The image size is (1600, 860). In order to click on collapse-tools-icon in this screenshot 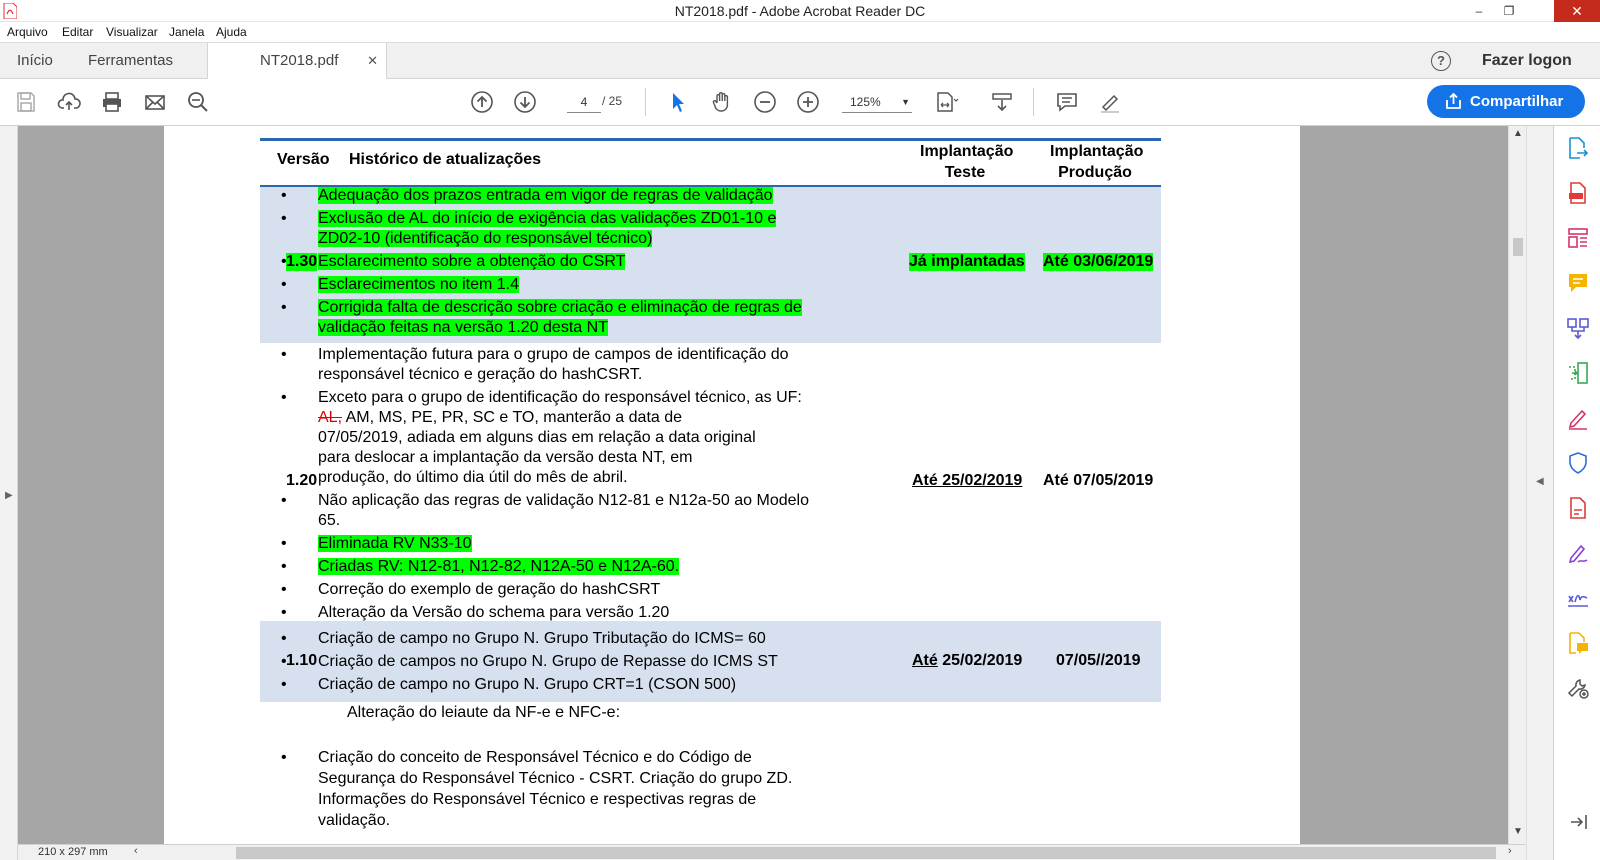, I will do `click(1578, 822)`.